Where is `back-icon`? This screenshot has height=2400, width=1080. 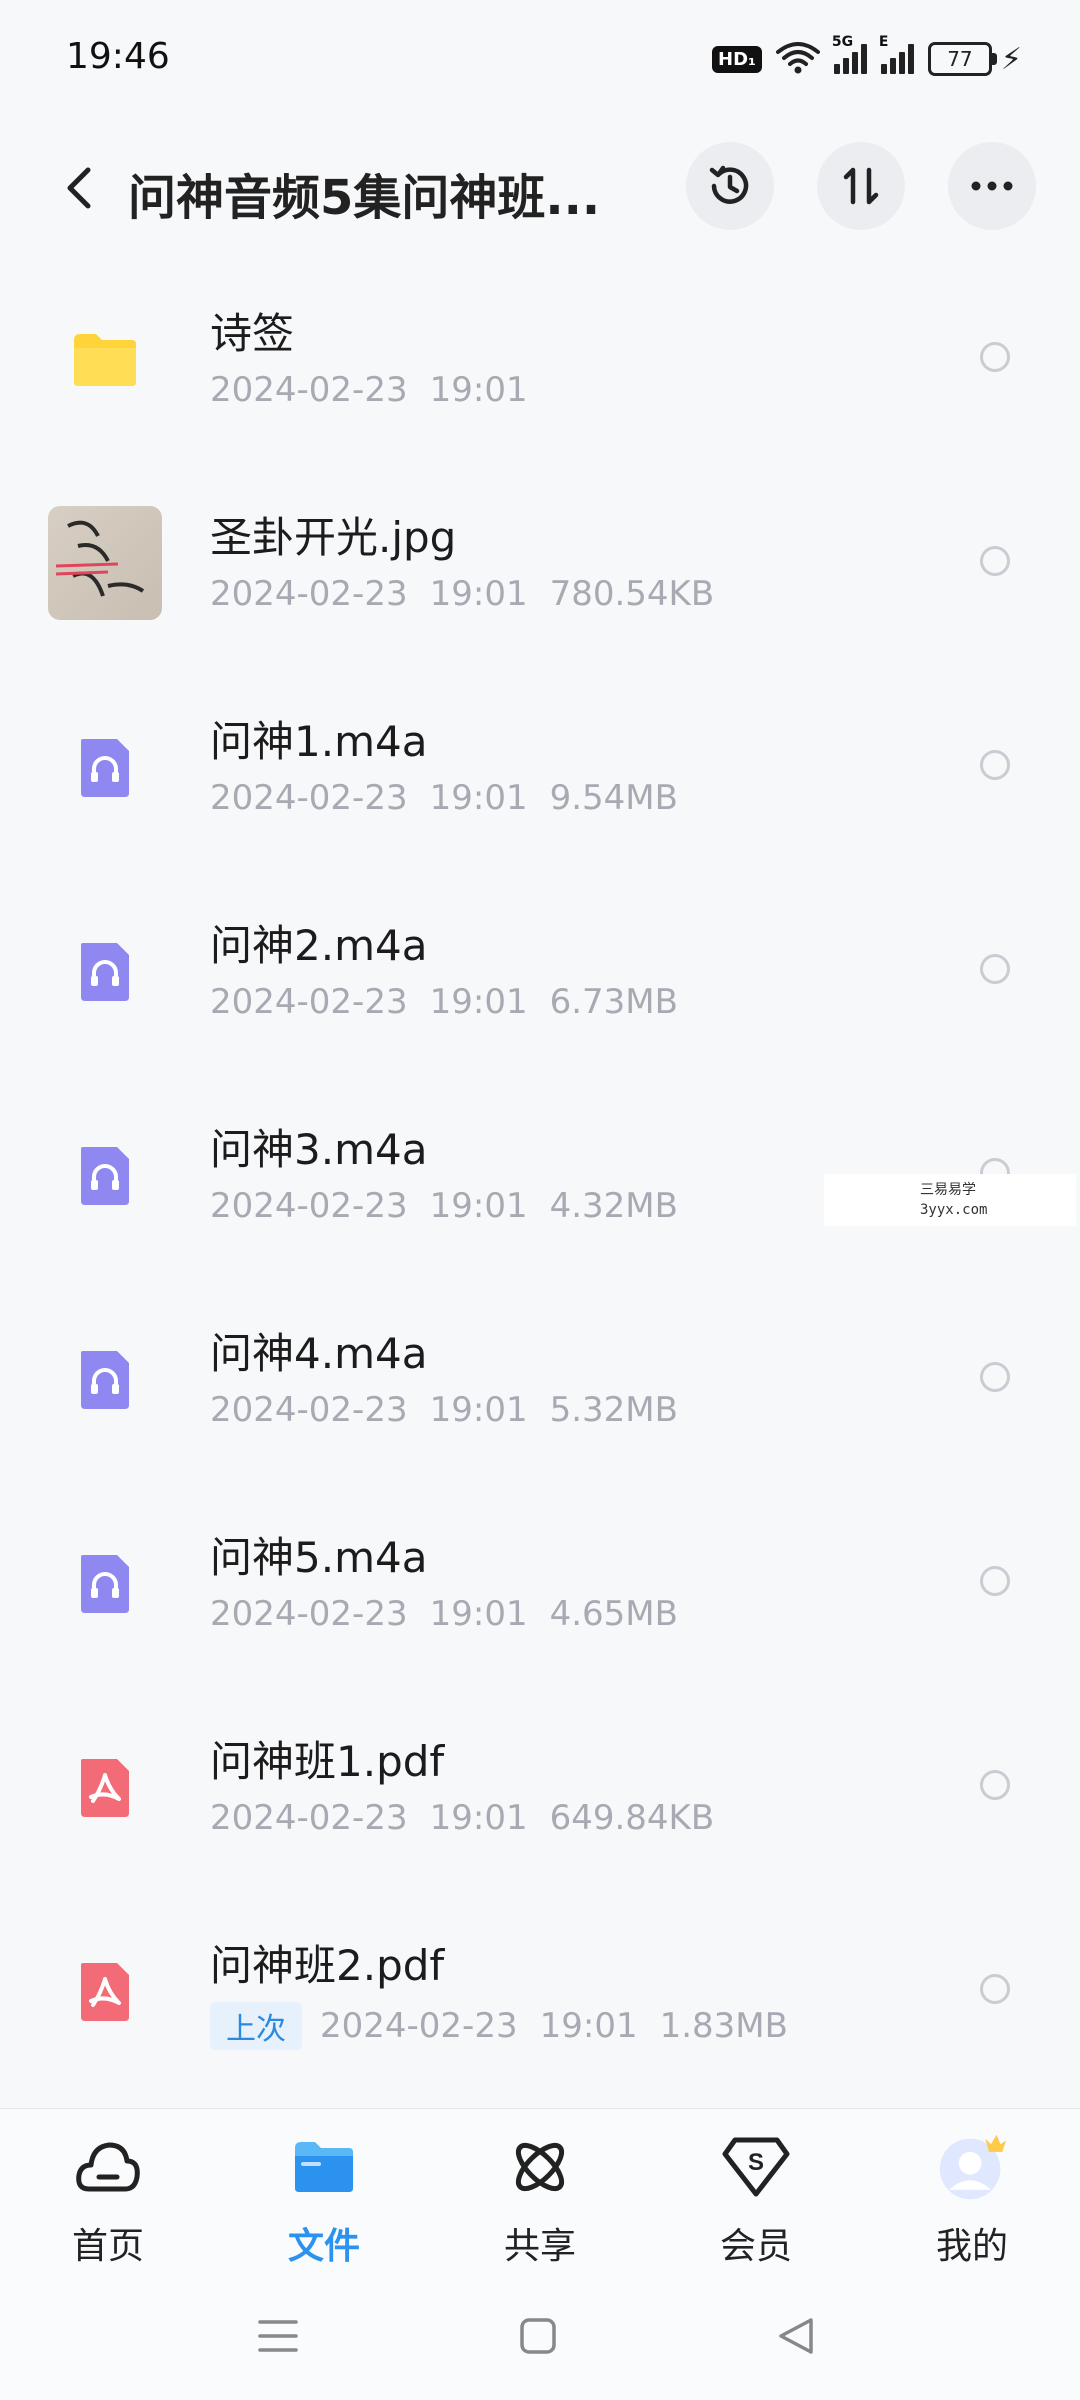 back-icon is located at coordinates (79, 188).